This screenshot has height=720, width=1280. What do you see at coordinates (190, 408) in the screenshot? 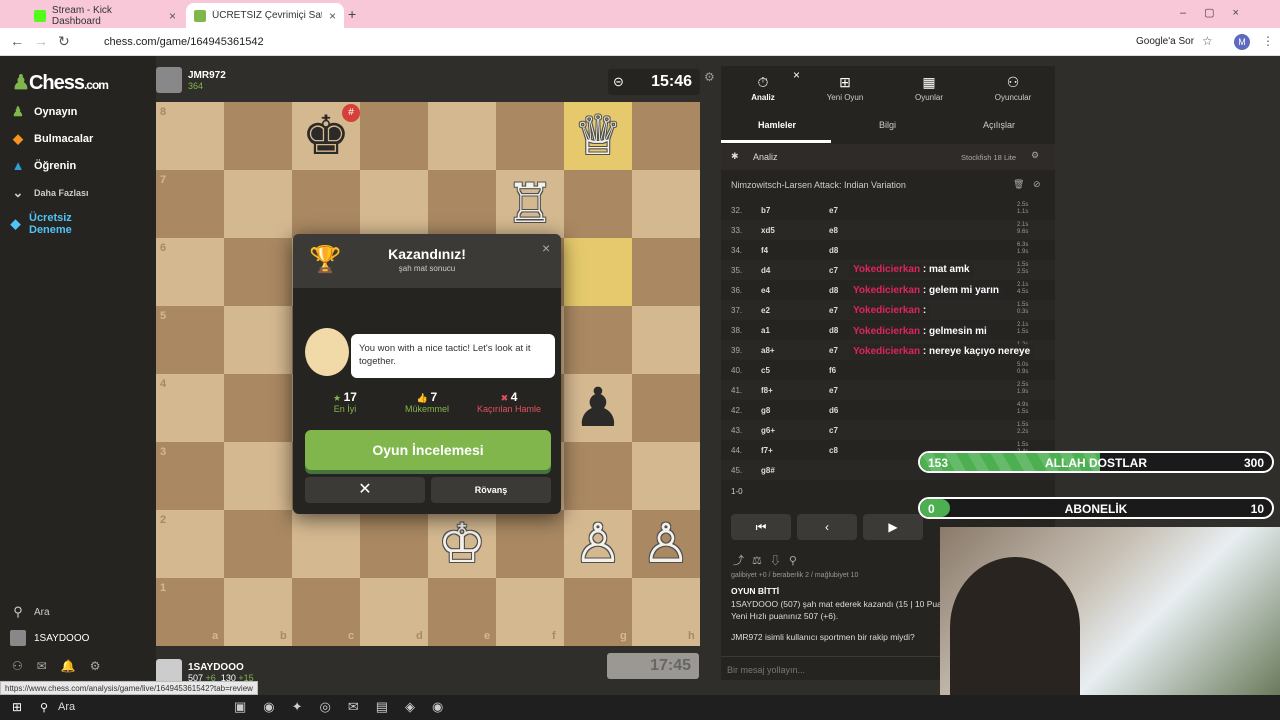
I see `square-a4` at bounding box center [190, 408].